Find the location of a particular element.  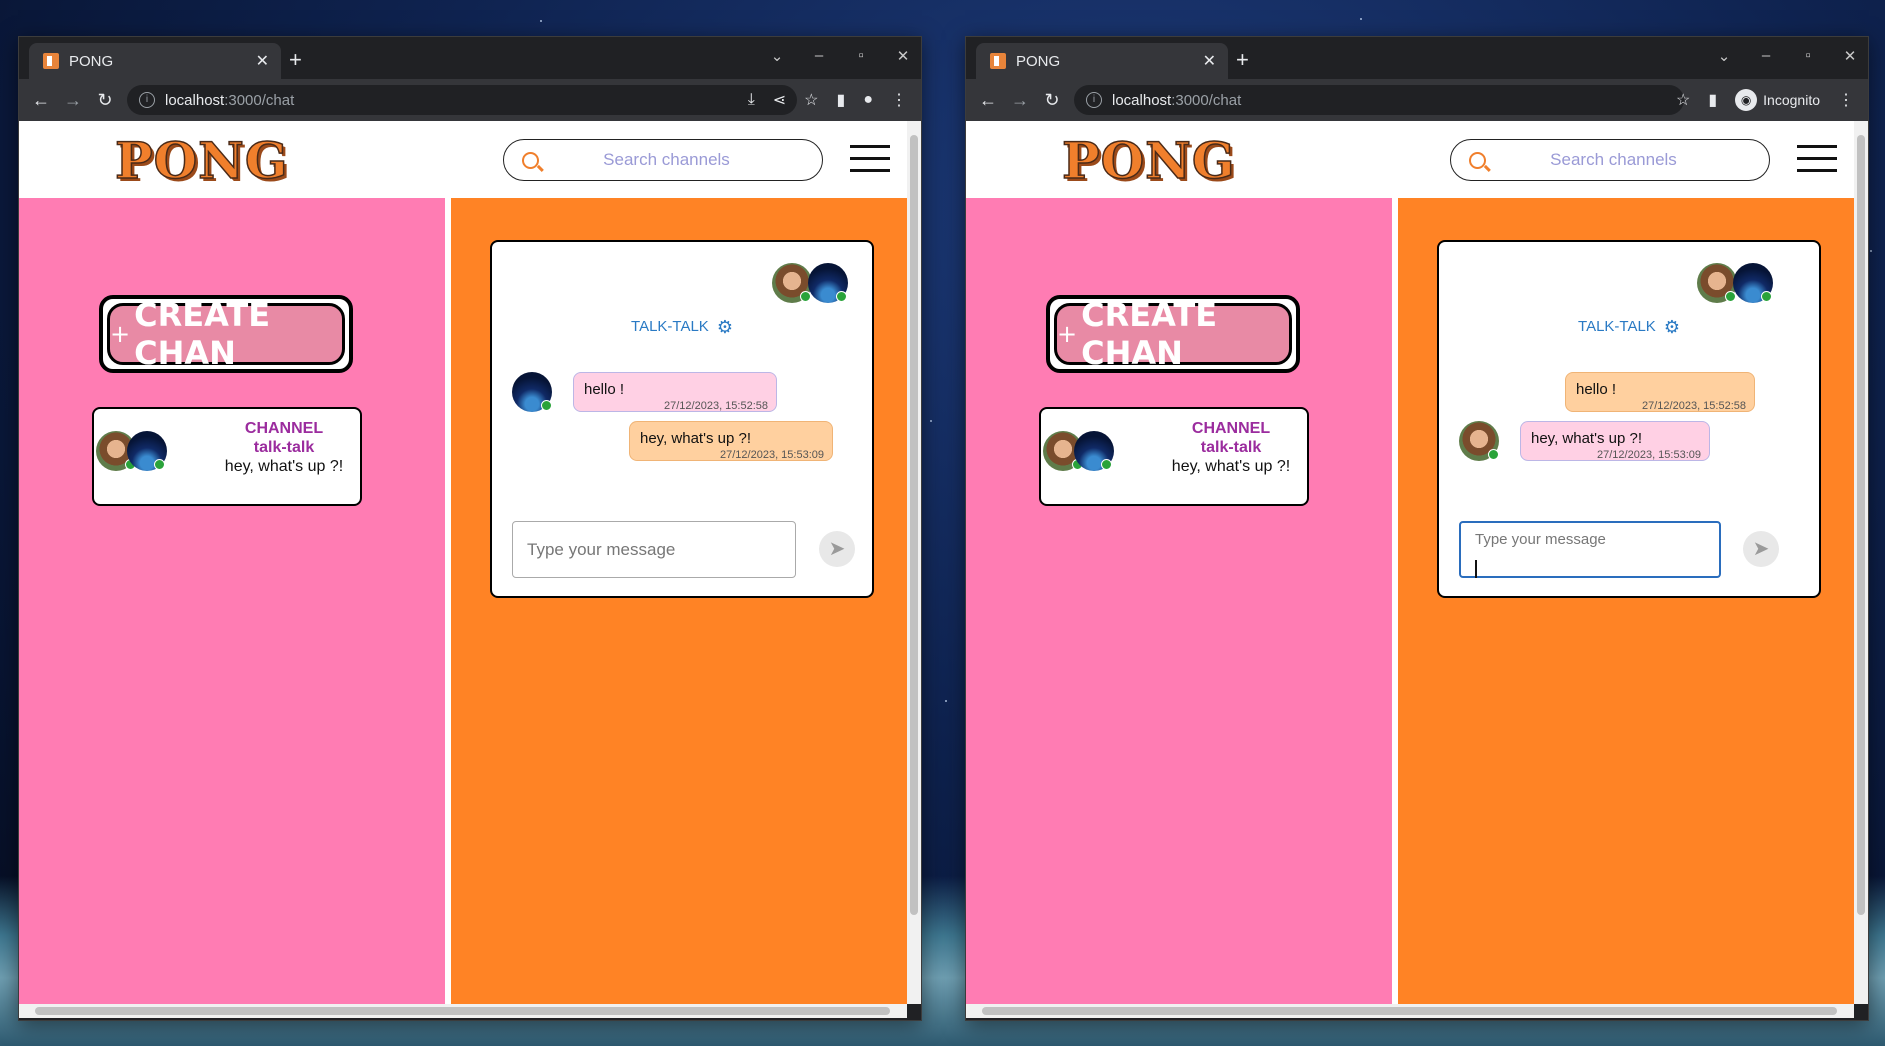

tab-strip: PONG ✕ + ⌄ – ▫ ✕ is located at coordinates (470, 58).